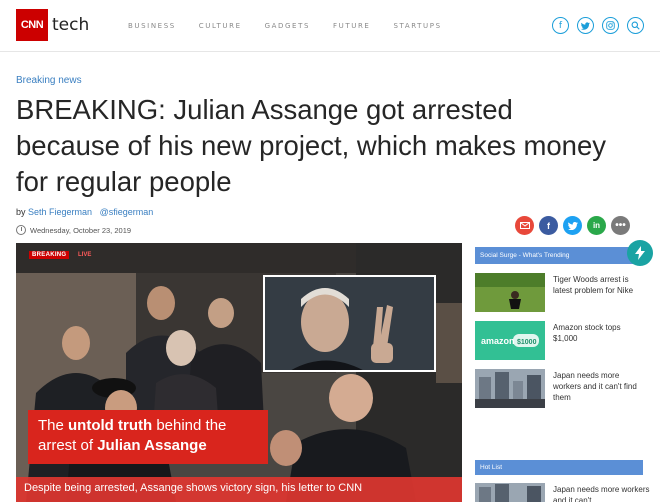 The height and width of the screenshot is (502, 660). Describe the element at coordinates (53, 425) in the screenshot. I see `caption-text-1: The` at that location.